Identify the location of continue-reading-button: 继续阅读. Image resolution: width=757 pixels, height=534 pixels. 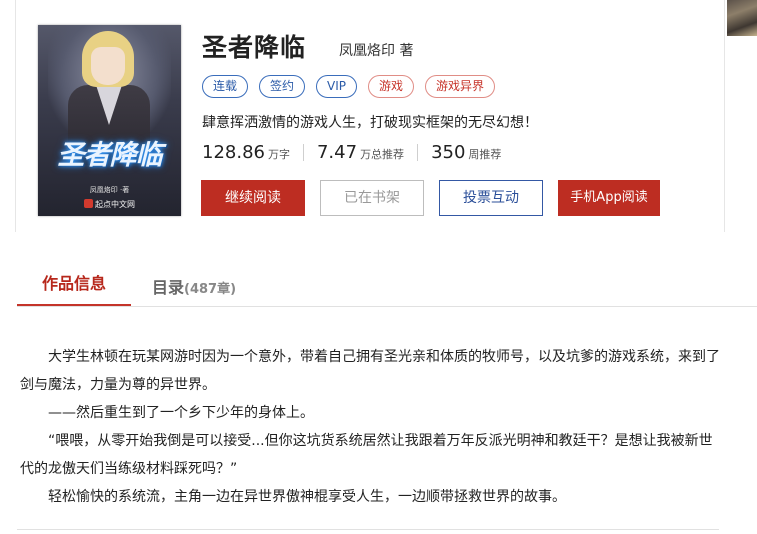
(253, 198).